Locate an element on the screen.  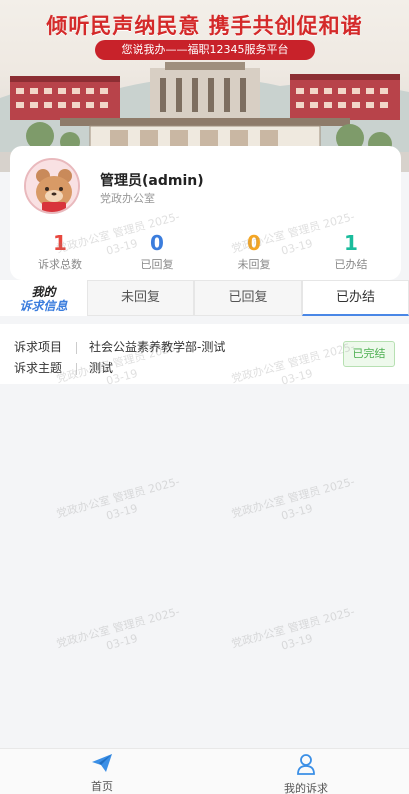
tab-unreplied: 未回复 is located at coordinates (140, 298).